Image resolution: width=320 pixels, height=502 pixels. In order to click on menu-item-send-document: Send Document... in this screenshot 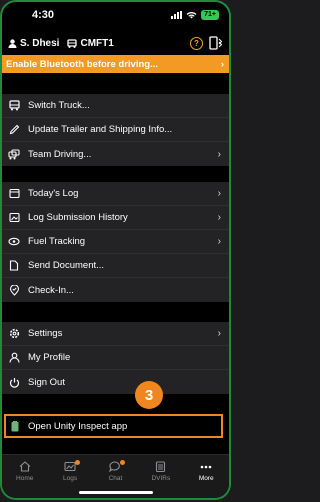, I will do `click(115, 266)`.